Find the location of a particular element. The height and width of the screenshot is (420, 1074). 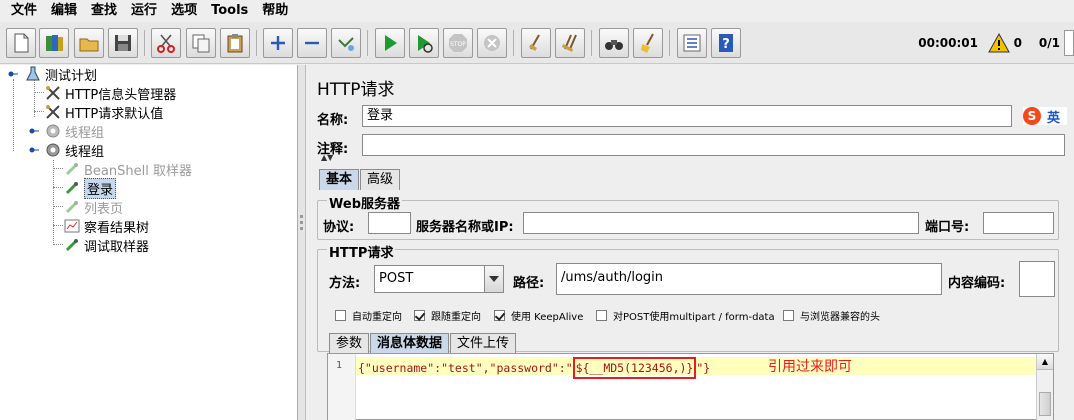

shutdown-button is located at coordinates (492, 43).